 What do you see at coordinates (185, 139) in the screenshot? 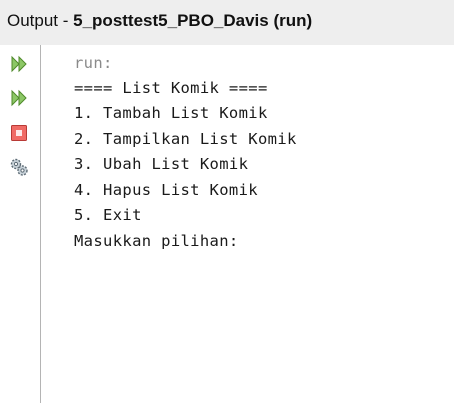
I see `console-line-menu-2: 2. Tampilkan List Komik` at bounding box center [185, 139].